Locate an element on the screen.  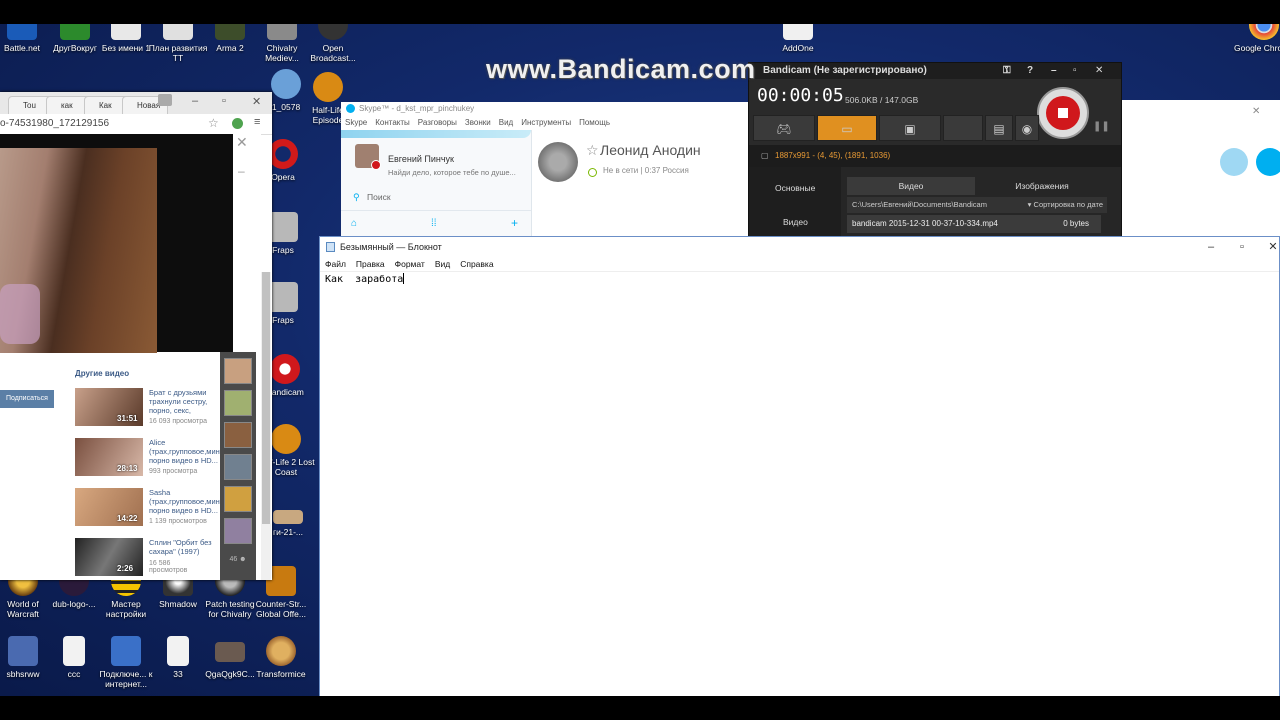
menu-view: Вид is located at coordinates (442, 264).